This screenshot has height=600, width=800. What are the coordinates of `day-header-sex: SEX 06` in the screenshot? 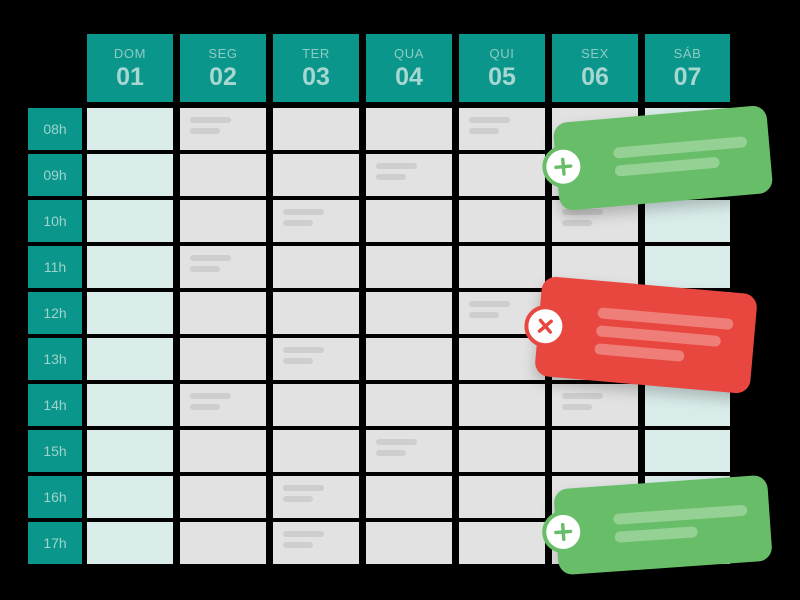 It's located at (595, 68).